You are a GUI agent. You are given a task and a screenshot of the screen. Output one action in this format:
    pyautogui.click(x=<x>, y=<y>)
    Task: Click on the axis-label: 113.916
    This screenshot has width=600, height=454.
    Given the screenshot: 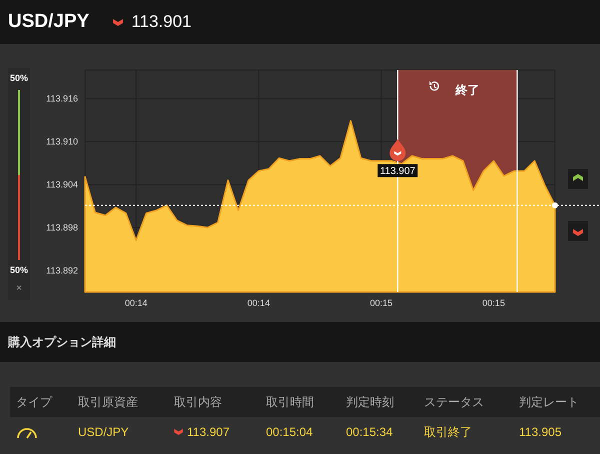 What is the action you would take?
    pyautogui.click(x=62, y=99)
    